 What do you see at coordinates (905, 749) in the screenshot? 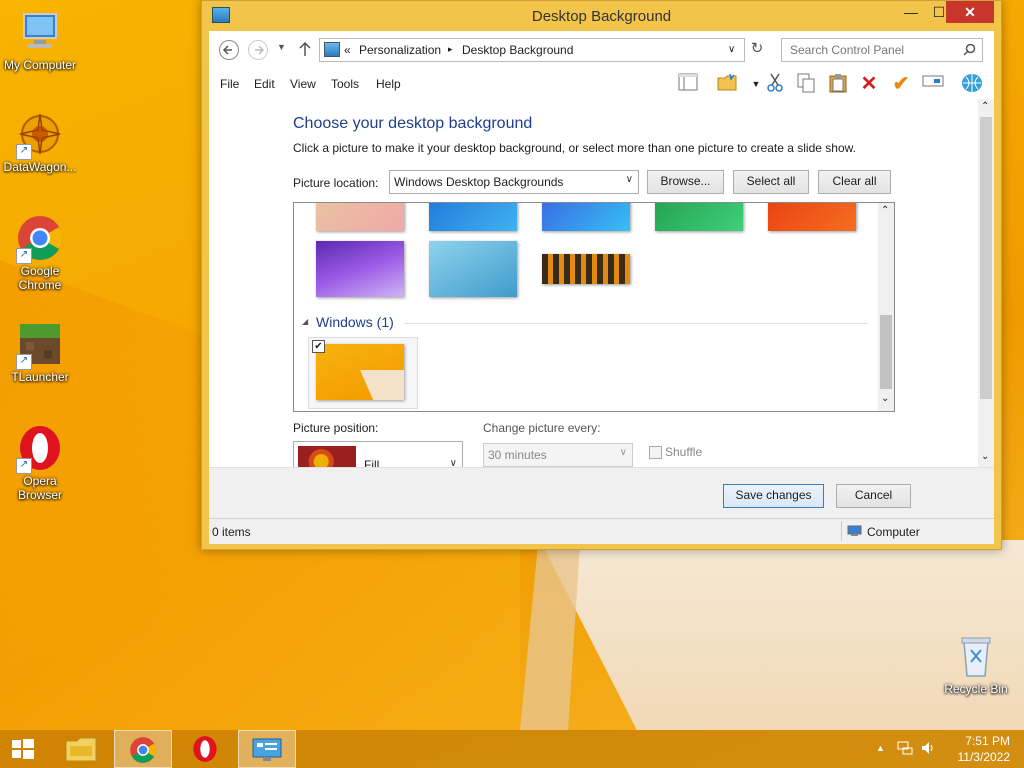
I see `network-icon` at bounding box center [905, 749].